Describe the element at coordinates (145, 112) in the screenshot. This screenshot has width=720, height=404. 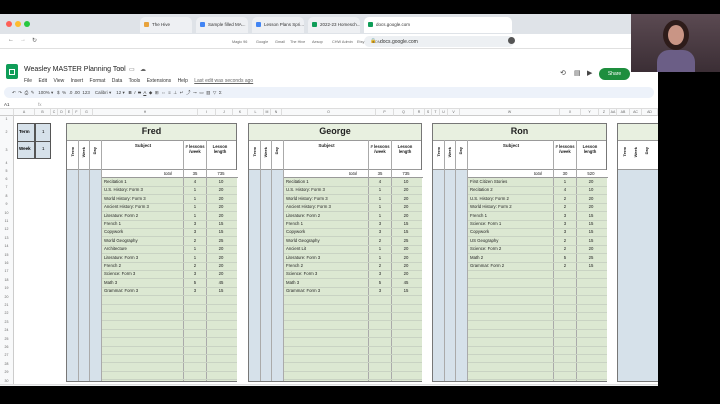
I see `column-header: H` at that location.